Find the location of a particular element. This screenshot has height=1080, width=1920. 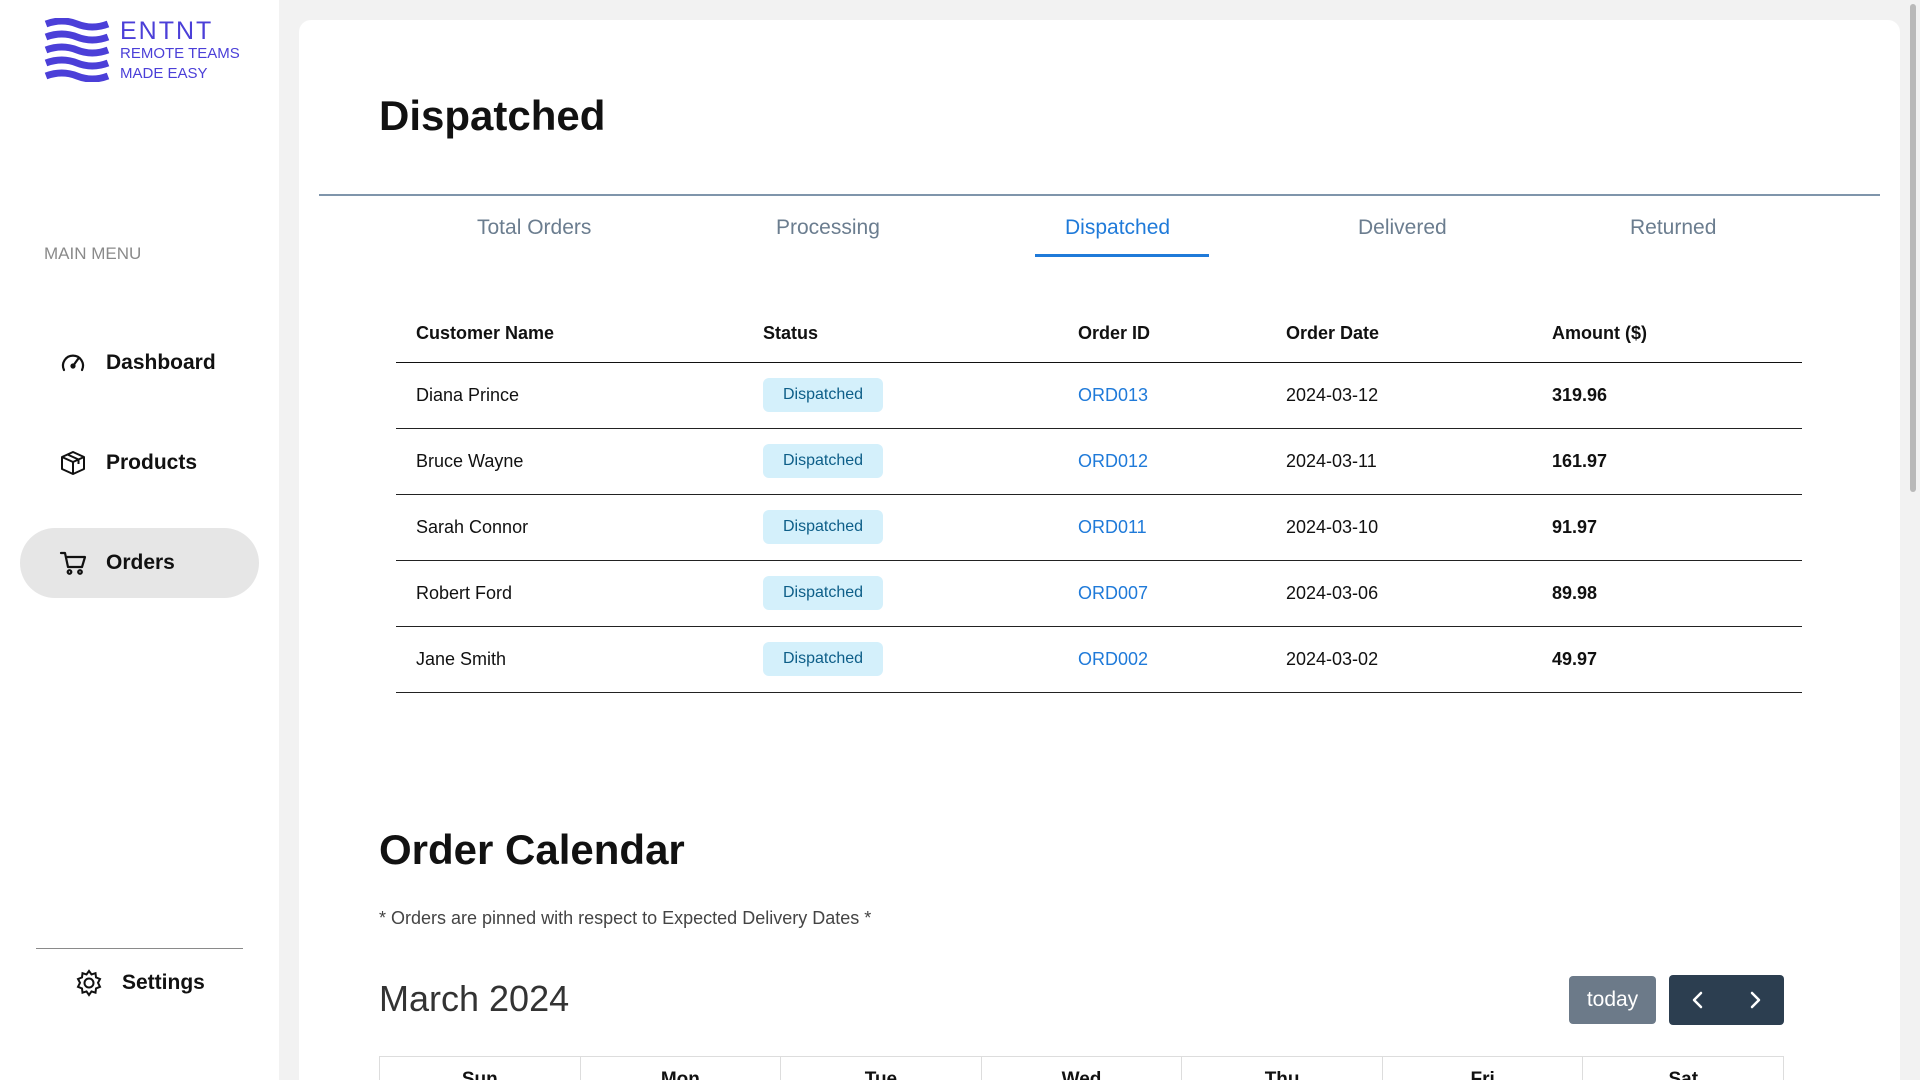

sidebar-item-label: Orders is located at coordinates (140, 562).